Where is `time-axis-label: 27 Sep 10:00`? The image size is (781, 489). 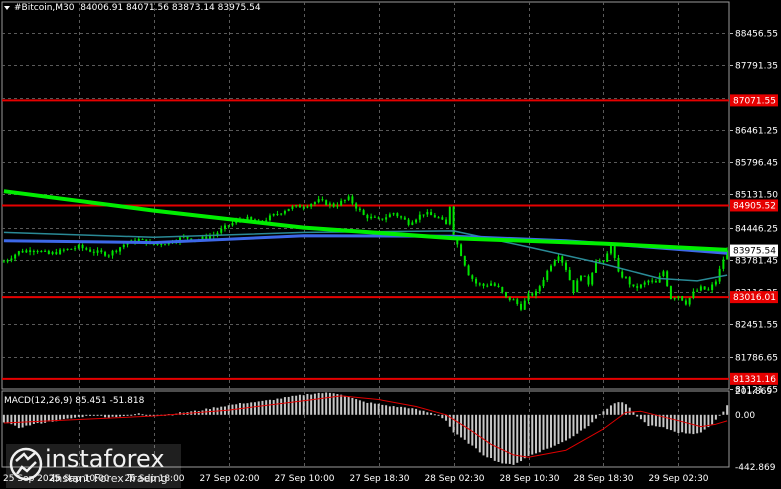 time-axis-label: 27 Sep 10:00 is located at coordinates (304, 479).